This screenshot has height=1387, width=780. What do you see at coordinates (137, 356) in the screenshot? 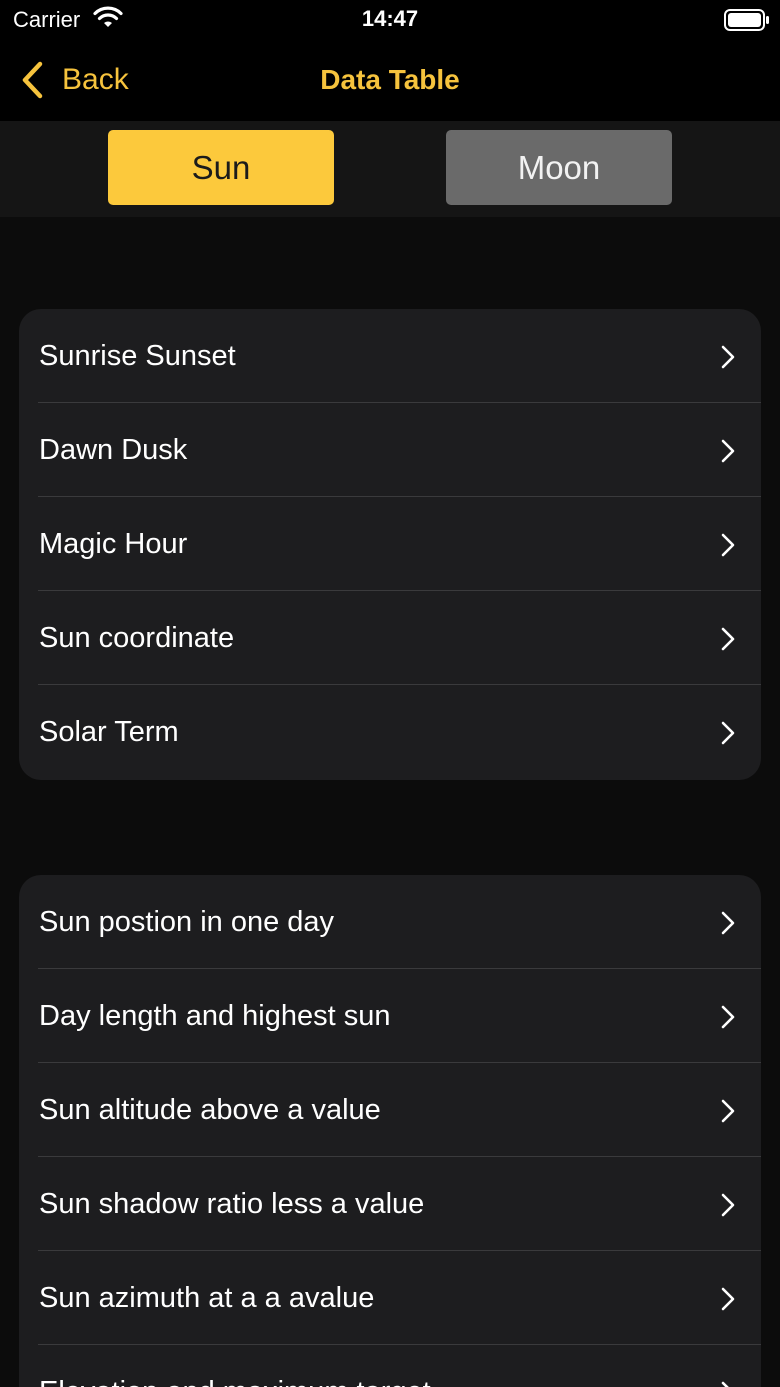
I see `list-item-label: Sunrise Sunset` at bounding box center [137, 356].